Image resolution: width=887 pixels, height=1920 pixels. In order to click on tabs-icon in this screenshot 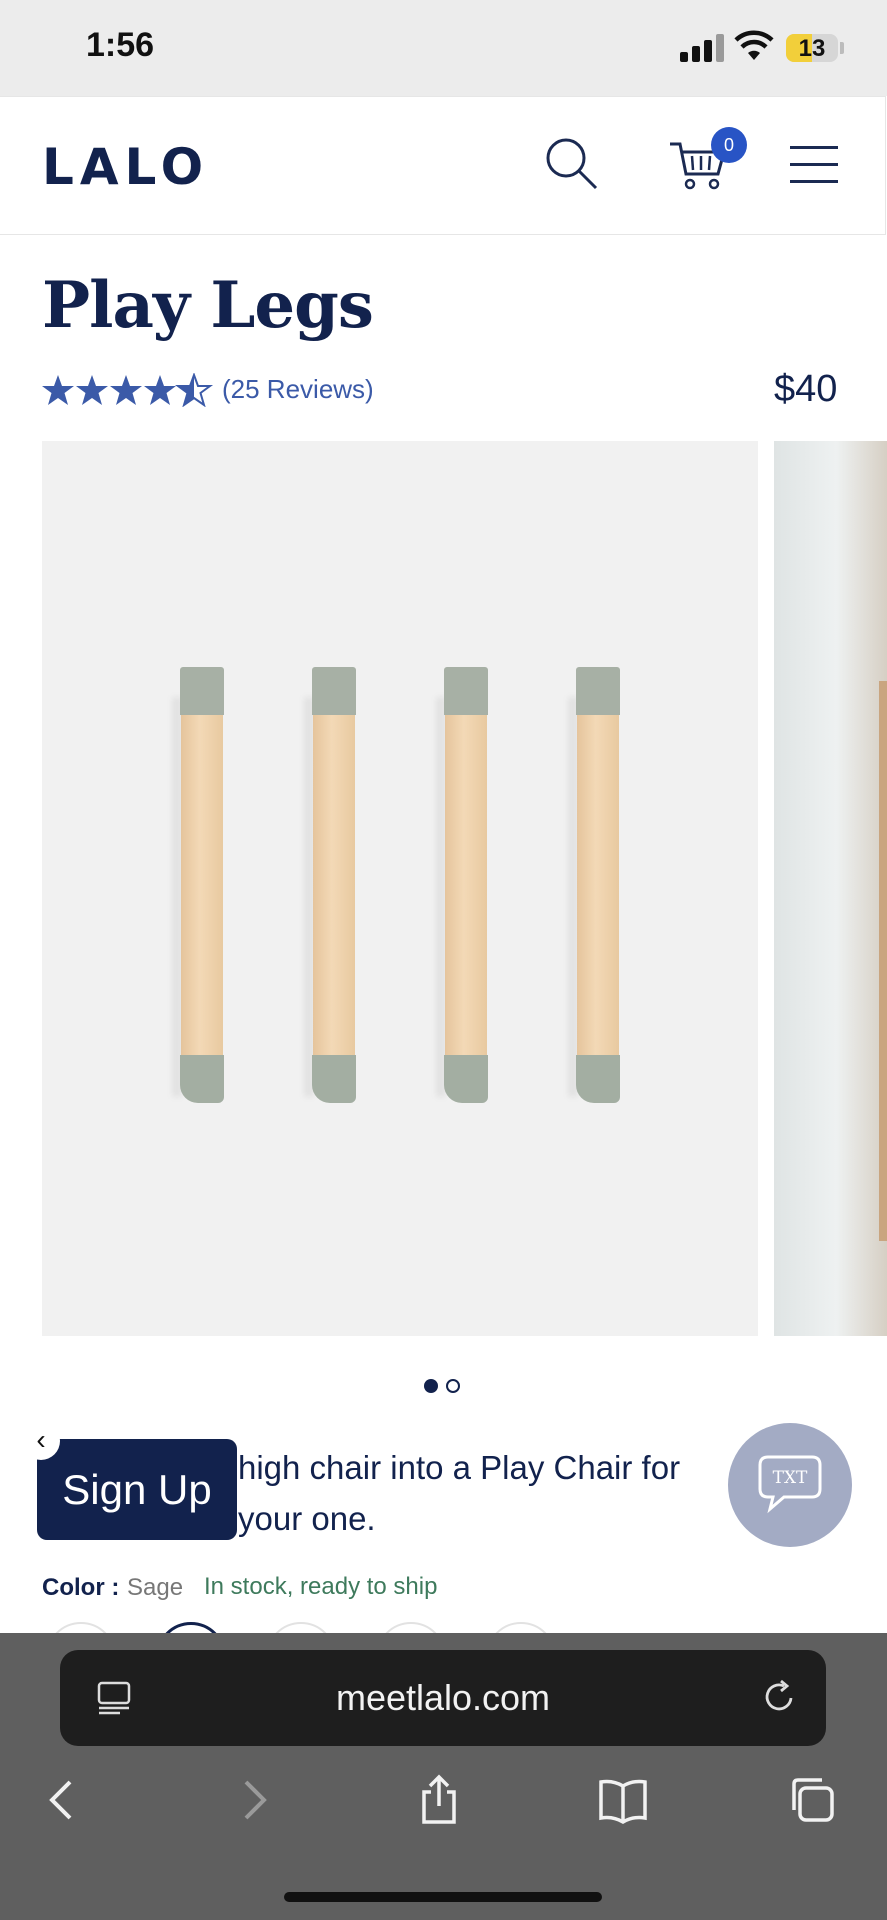, I will do `click(811, 1800)`.